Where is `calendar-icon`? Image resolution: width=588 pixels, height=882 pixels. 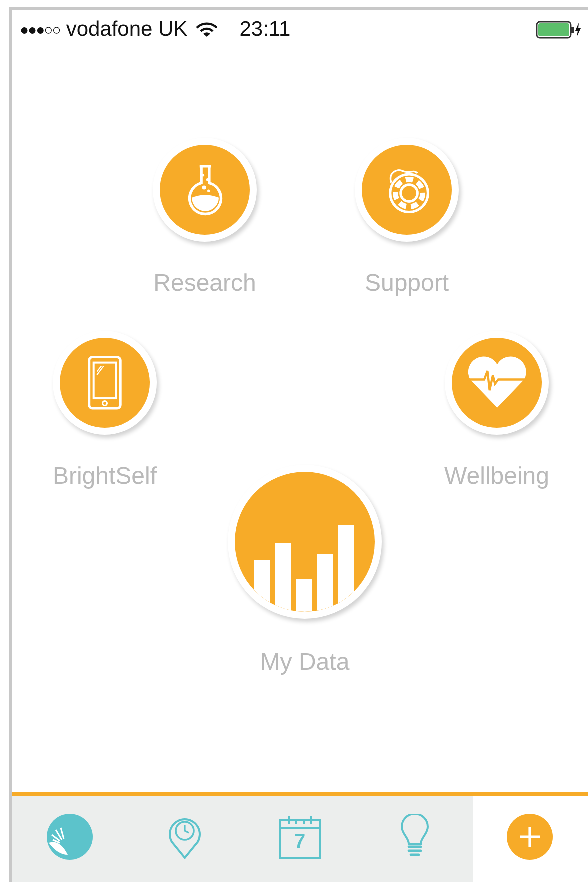
calendar-icon is located at coordinates (300, 837).